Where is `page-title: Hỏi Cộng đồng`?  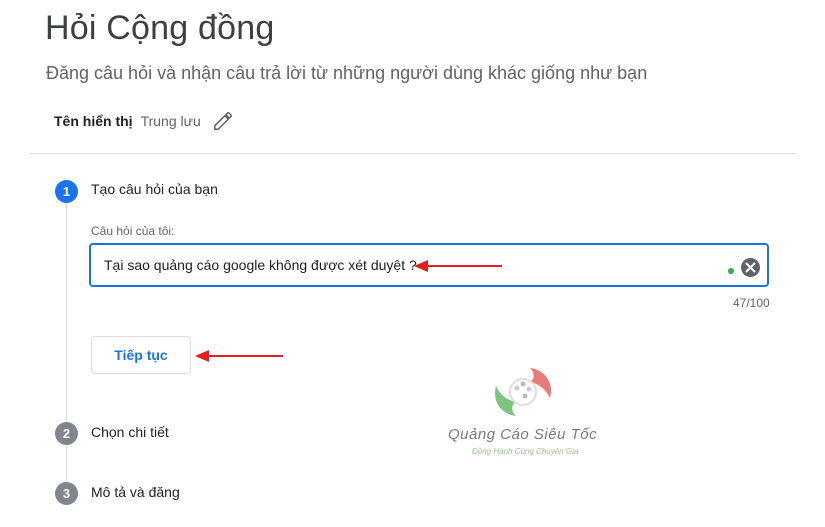 page-title: Hỏi Cộng đồng is located at coordinates (160, 28).